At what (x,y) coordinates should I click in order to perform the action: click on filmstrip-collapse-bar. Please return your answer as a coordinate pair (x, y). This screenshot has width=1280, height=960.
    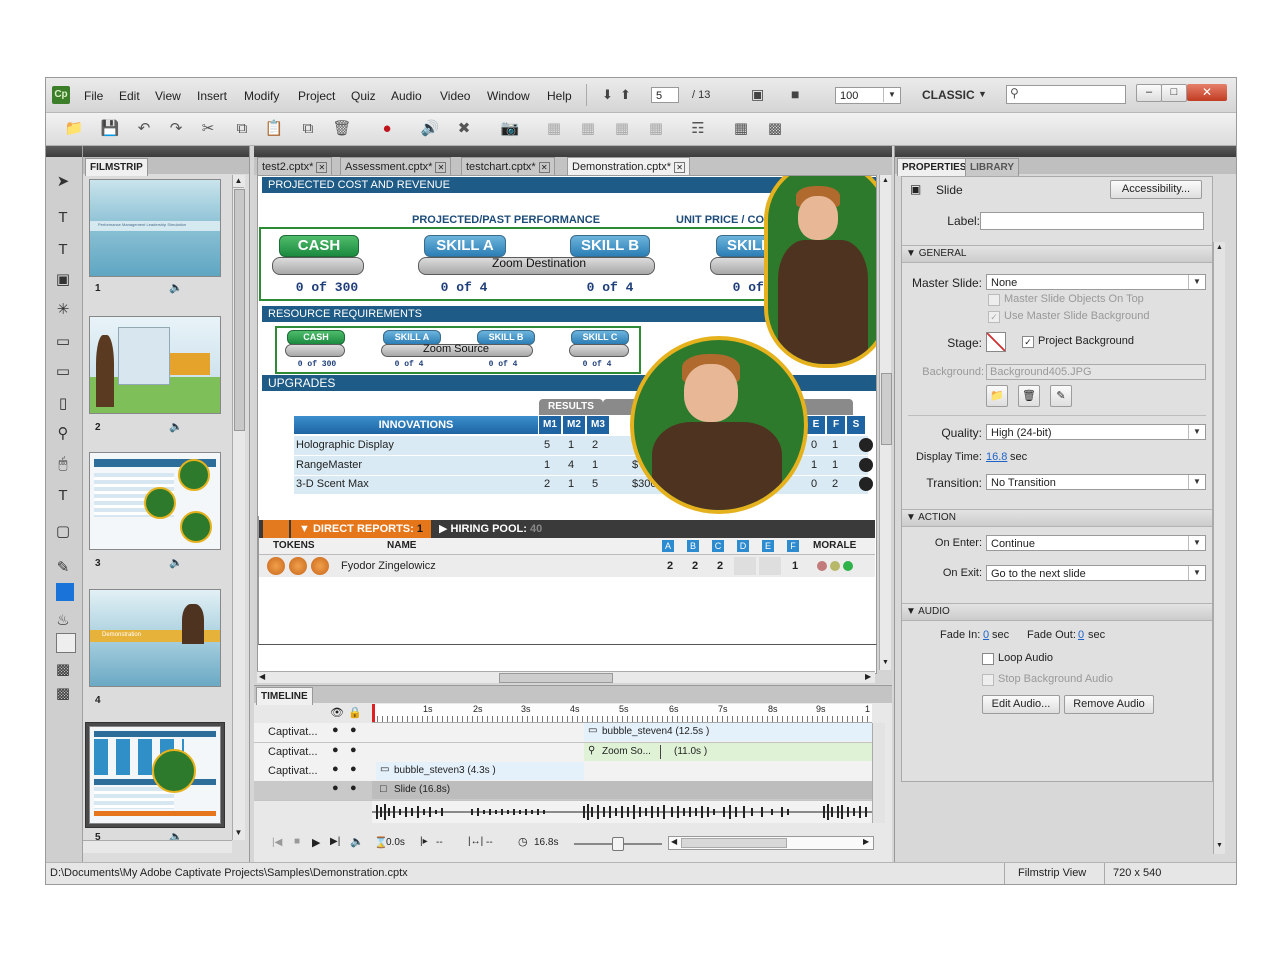
    Looking at the image, I should click on (166, 151).